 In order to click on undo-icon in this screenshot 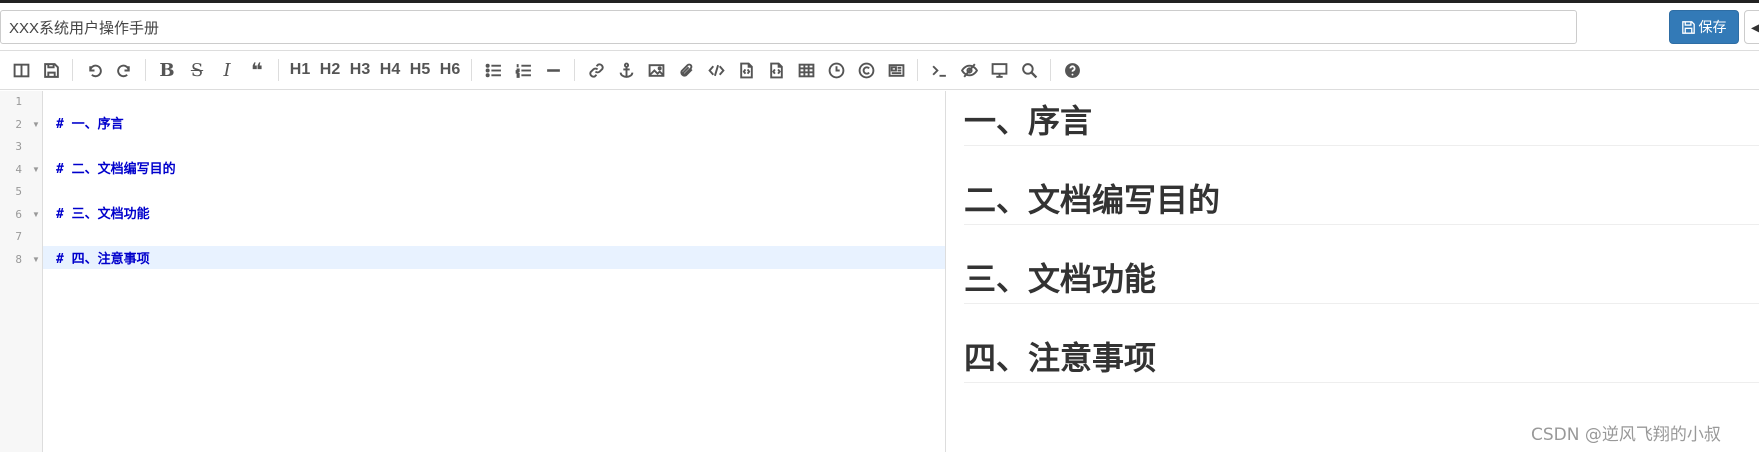, I will do `click(95, 70)`.